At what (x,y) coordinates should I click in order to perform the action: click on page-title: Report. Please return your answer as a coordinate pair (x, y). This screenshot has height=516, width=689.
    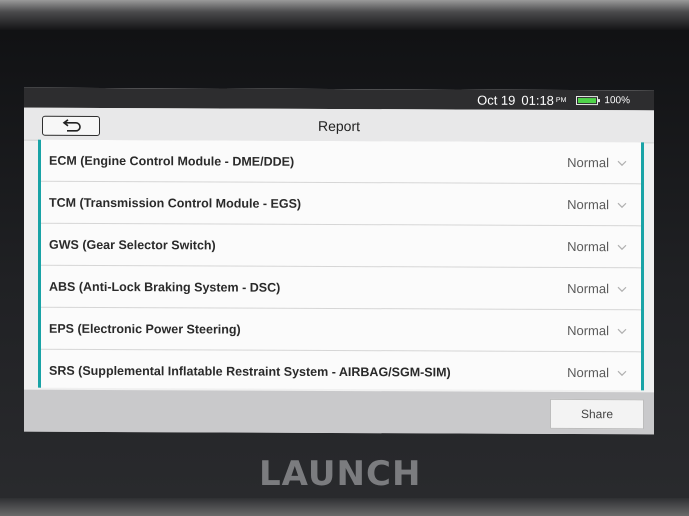
    Looking at the image, I should click on (339, 126).